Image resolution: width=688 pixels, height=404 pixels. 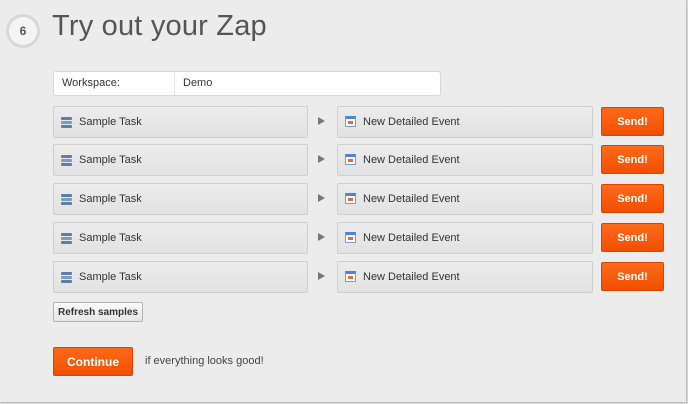 What do you see at coordinates (204, 361) in the screenshot?
I see `continue-hint: if everything looks good!` at bounding box center [204, 361].